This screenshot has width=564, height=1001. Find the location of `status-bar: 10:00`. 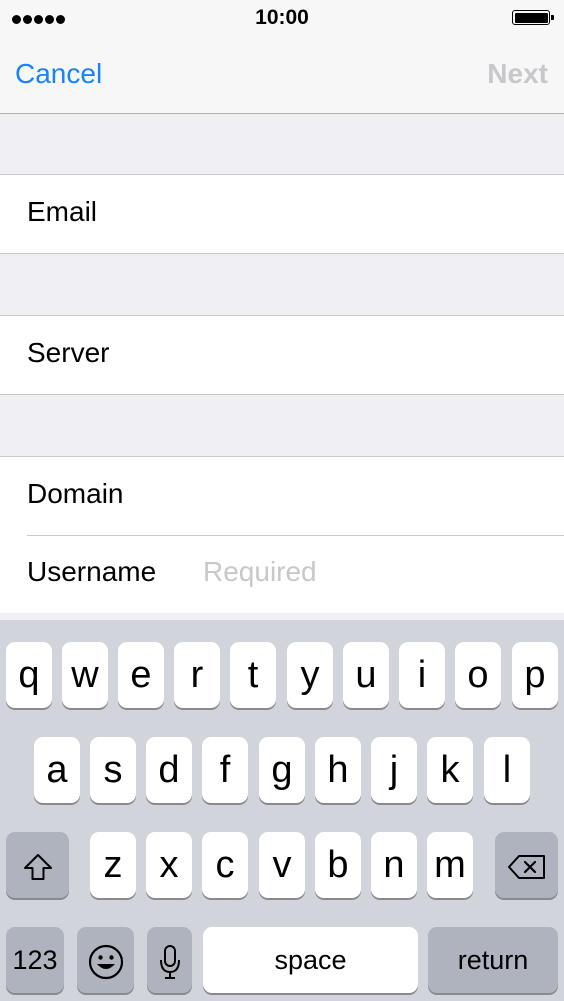

status-bar: 10:00 is located at coordinates (282, 18).